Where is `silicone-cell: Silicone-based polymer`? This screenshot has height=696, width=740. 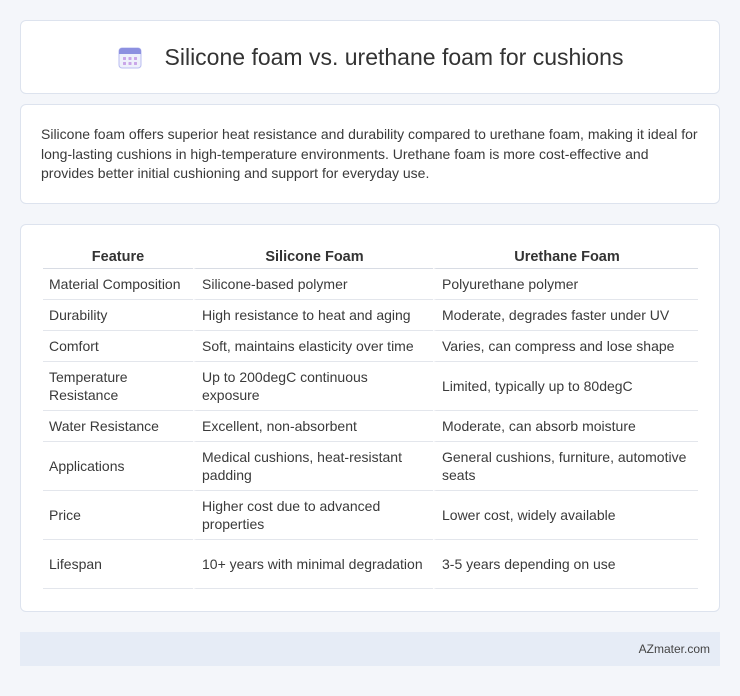
silicone-cell: Silicone-based polymer is located at coordinates (313, 284).